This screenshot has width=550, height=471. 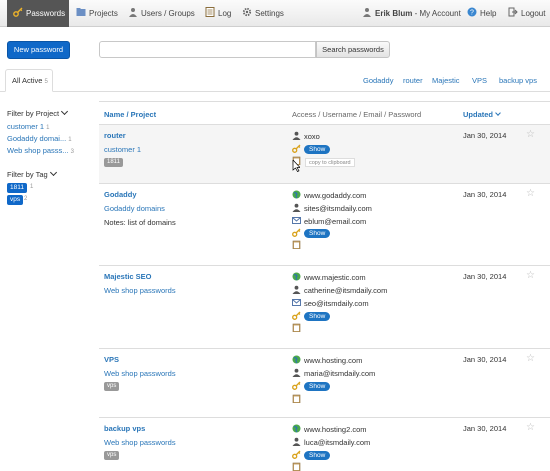 What do you see at coordinates (168, 13) in the screenshot?
I see `nav-label: Users / Groups` at bounding box center [168, 13].